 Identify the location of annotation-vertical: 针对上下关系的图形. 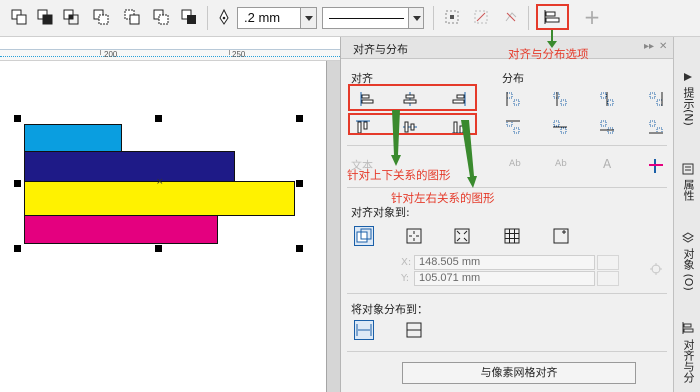
(399, 175).